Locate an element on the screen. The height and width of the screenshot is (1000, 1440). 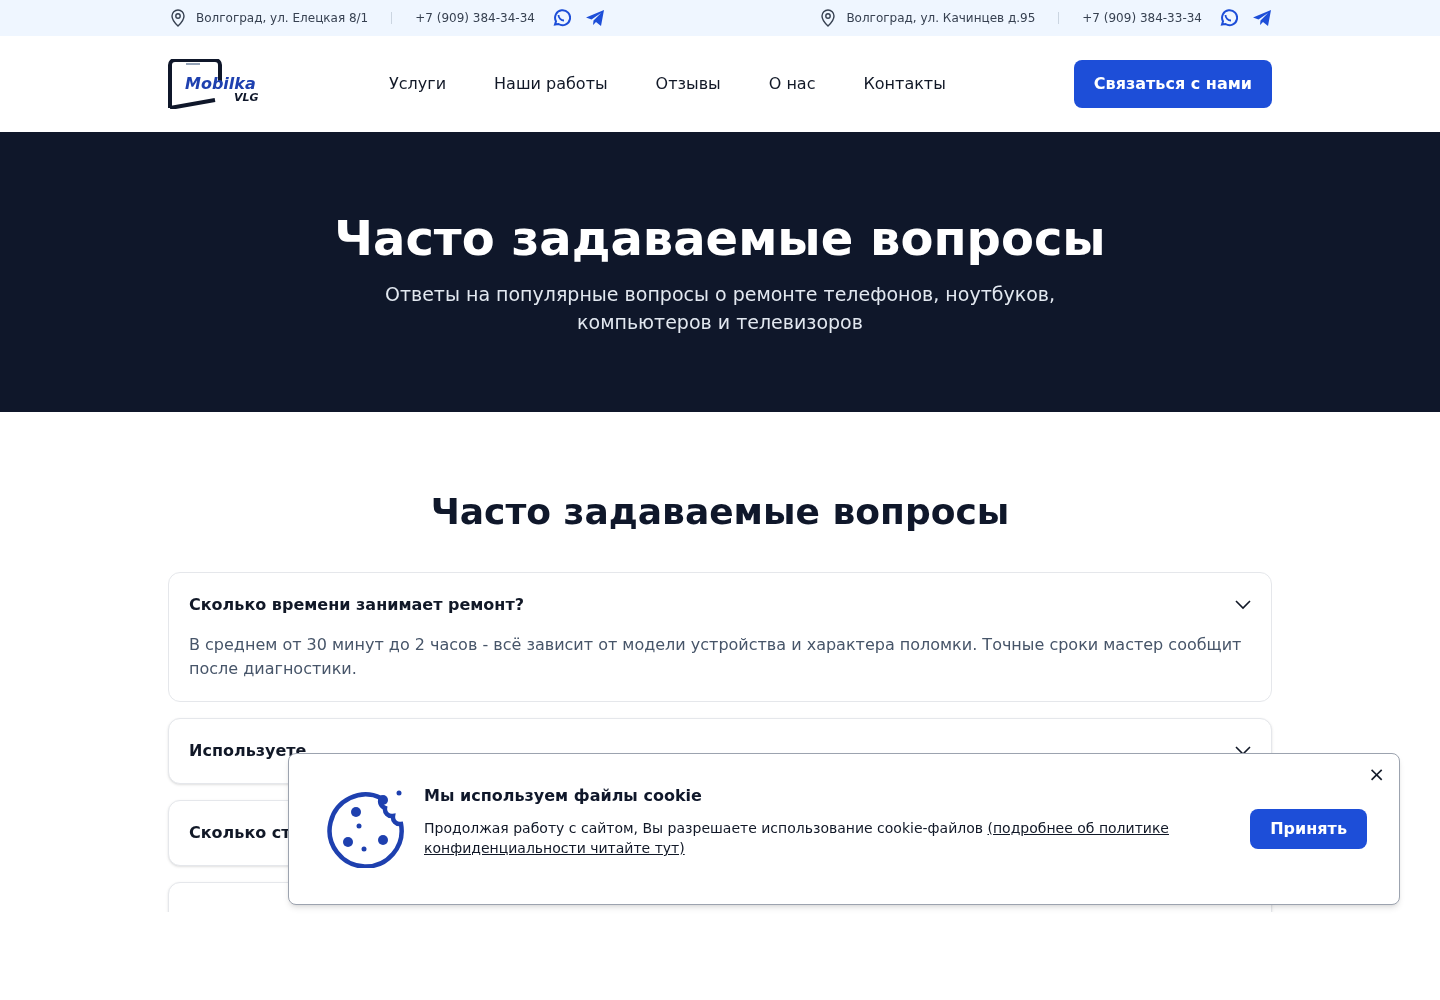
hero-title: Часто задаваемые вопросы is located at coordinates (720, 238).